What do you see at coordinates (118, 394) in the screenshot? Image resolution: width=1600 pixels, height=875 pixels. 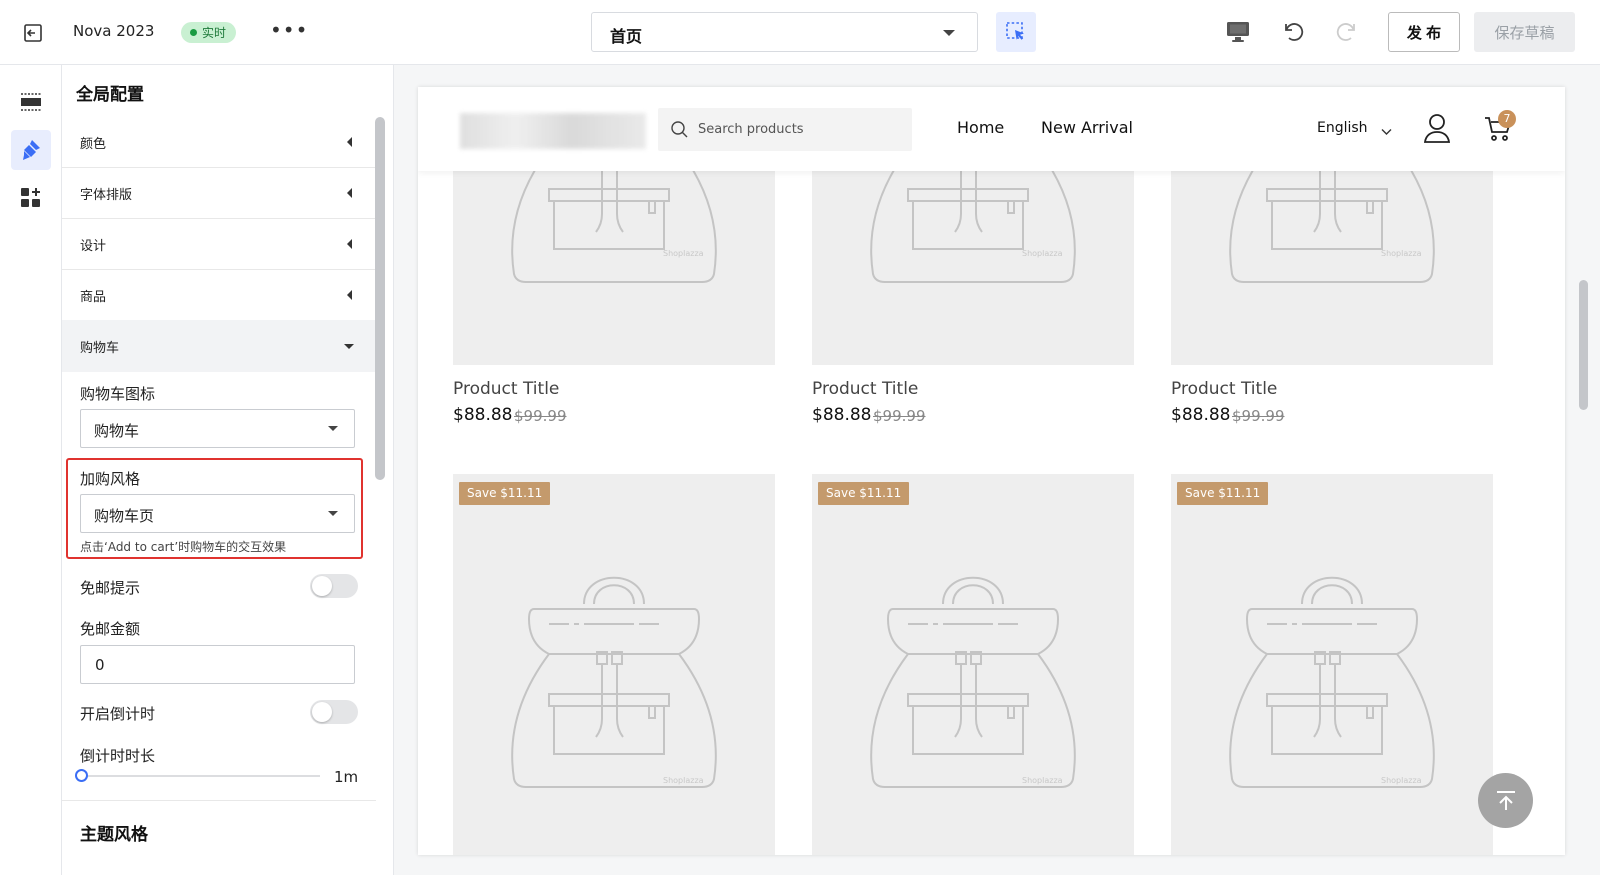 I see `cart-icon-label: 购物车图标` at bounding box center [118, 394].